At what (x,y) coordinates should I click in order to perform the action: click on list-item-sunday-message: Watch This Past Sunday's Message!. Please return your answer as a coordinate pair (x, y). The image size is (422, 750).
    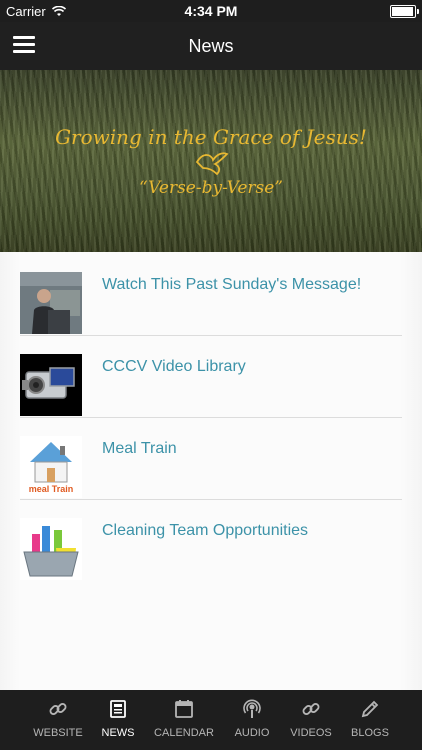
    Looking at the image, I should click on (211, 294).